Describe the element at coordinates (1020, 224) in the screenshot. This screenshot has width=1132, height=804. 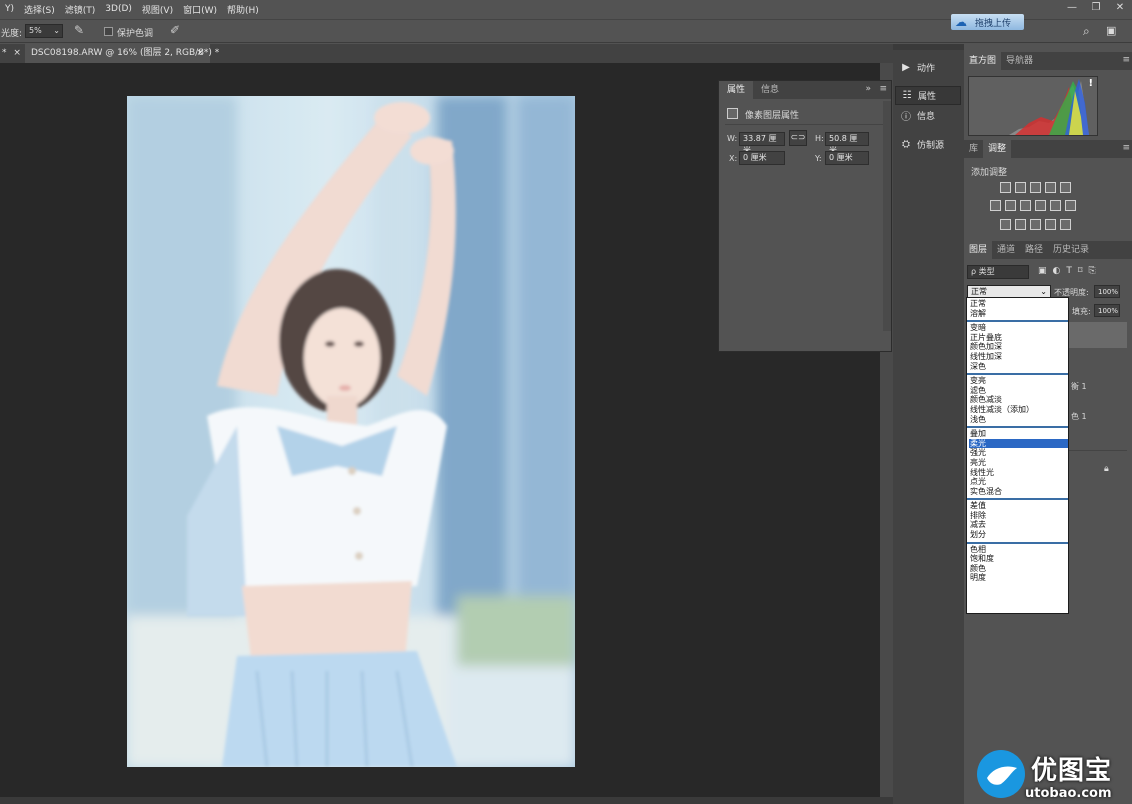
I see `posterize-icon` at that location.